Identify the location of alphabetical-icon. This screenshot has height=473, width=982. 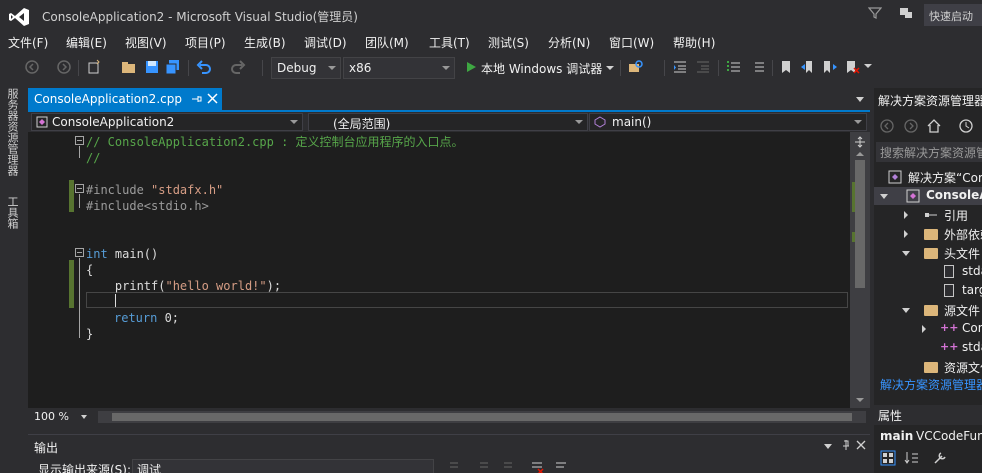
(912, 458).